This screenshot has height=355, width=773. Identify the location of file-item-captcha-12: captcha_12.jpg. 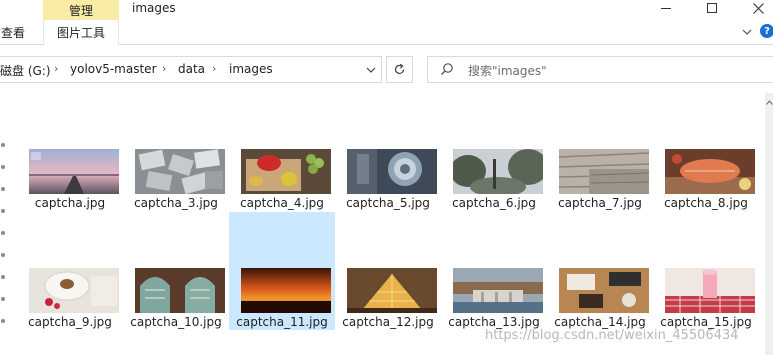
(388, 271).